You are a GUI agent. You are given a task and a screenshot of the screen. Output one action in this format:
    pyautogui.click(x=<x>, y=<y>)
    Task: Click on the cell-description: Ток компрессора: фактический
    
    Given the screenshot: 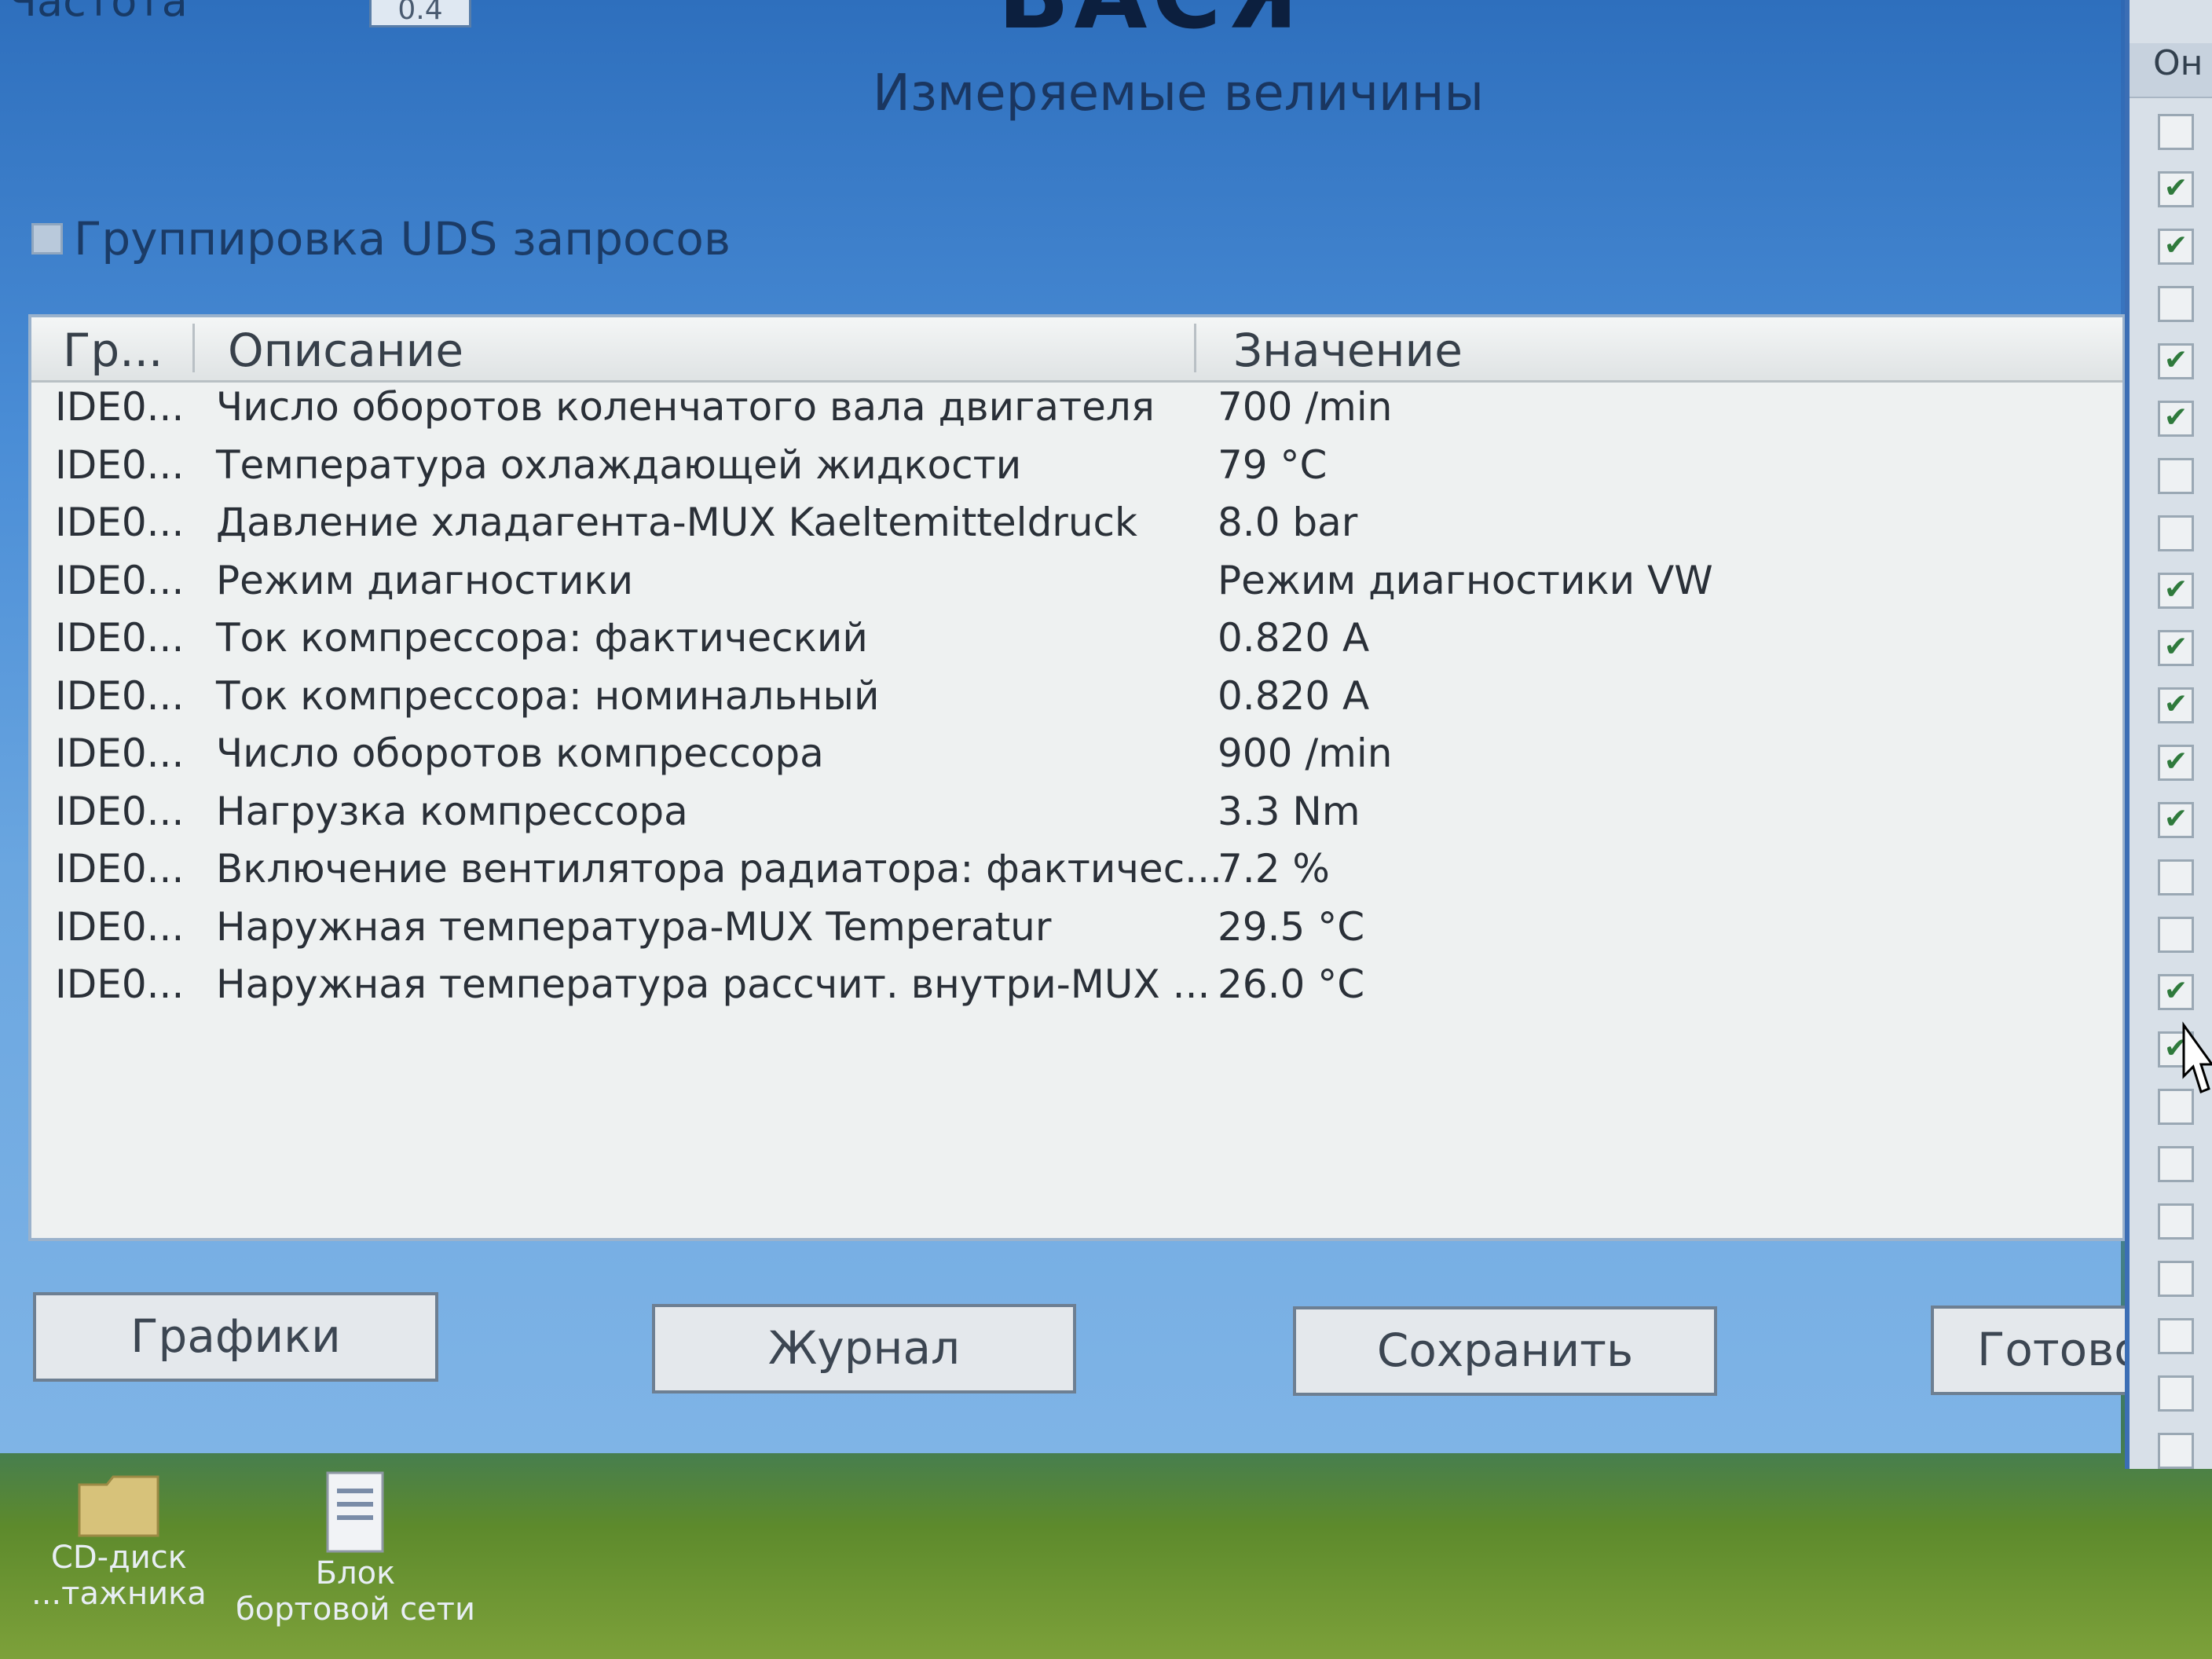 What is the action you would take?
    pyautogui.click(x=542, y=638)
    